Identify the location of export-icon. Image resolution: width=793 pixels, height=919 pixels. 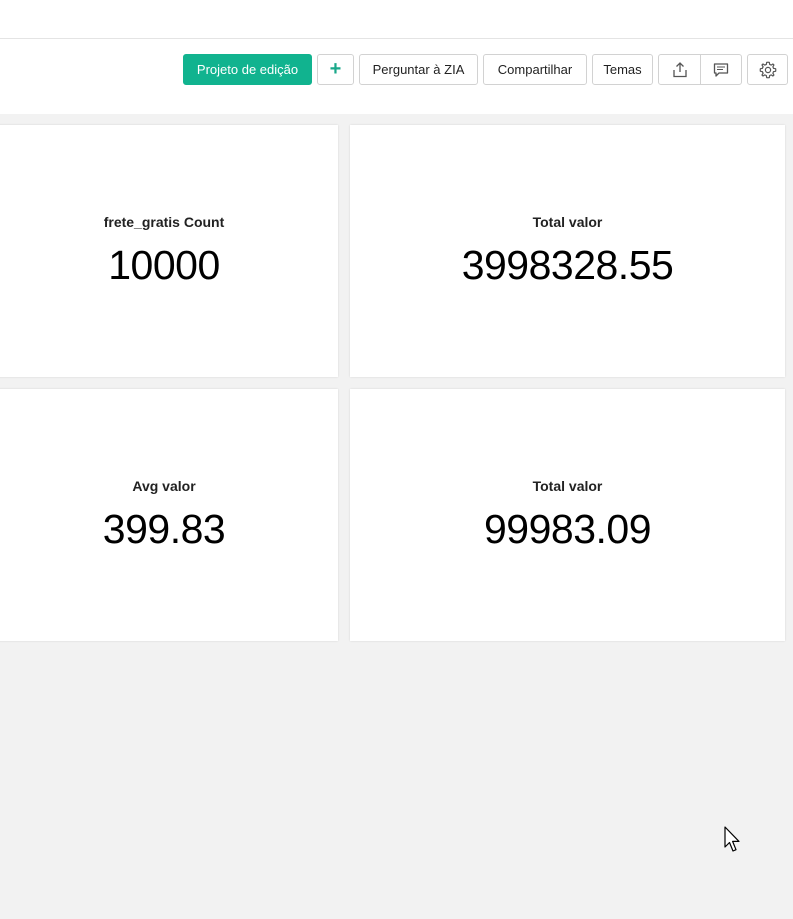
(679, 69).